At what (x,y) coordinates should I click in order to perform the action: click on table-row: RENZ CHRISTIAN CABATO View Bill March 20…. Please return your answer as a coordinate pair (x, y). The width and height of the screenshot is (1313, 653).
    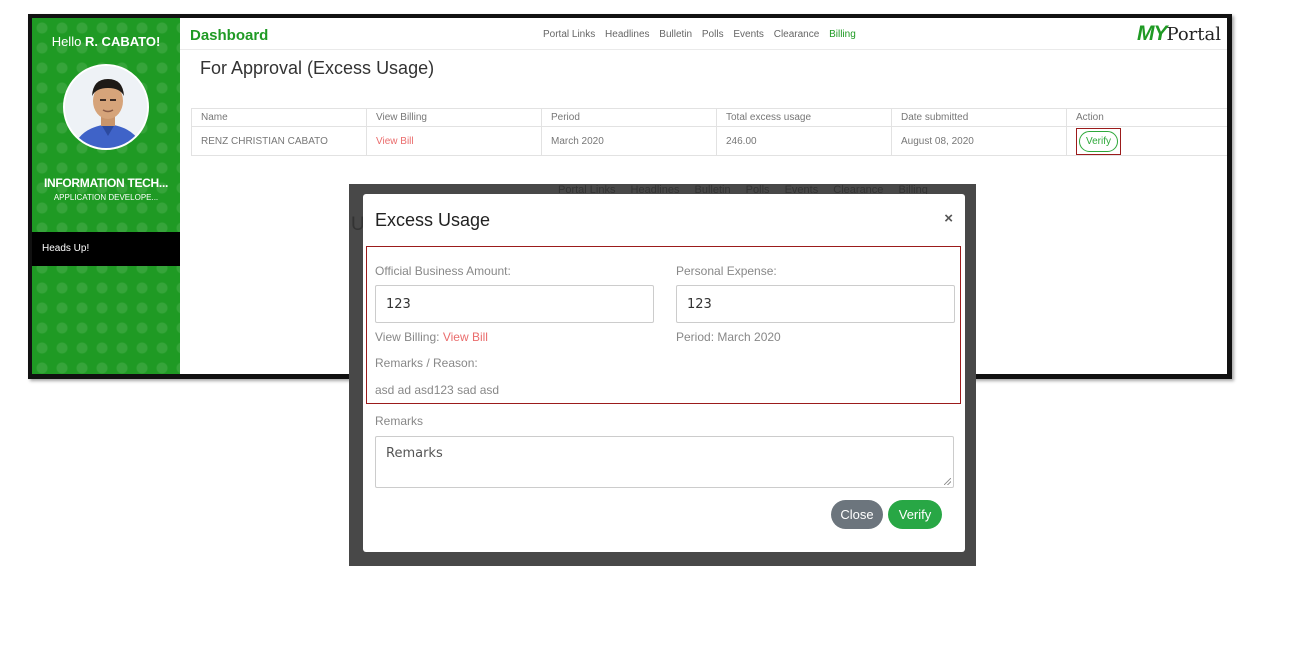
    Looking at the image, I should click on (709, 141).